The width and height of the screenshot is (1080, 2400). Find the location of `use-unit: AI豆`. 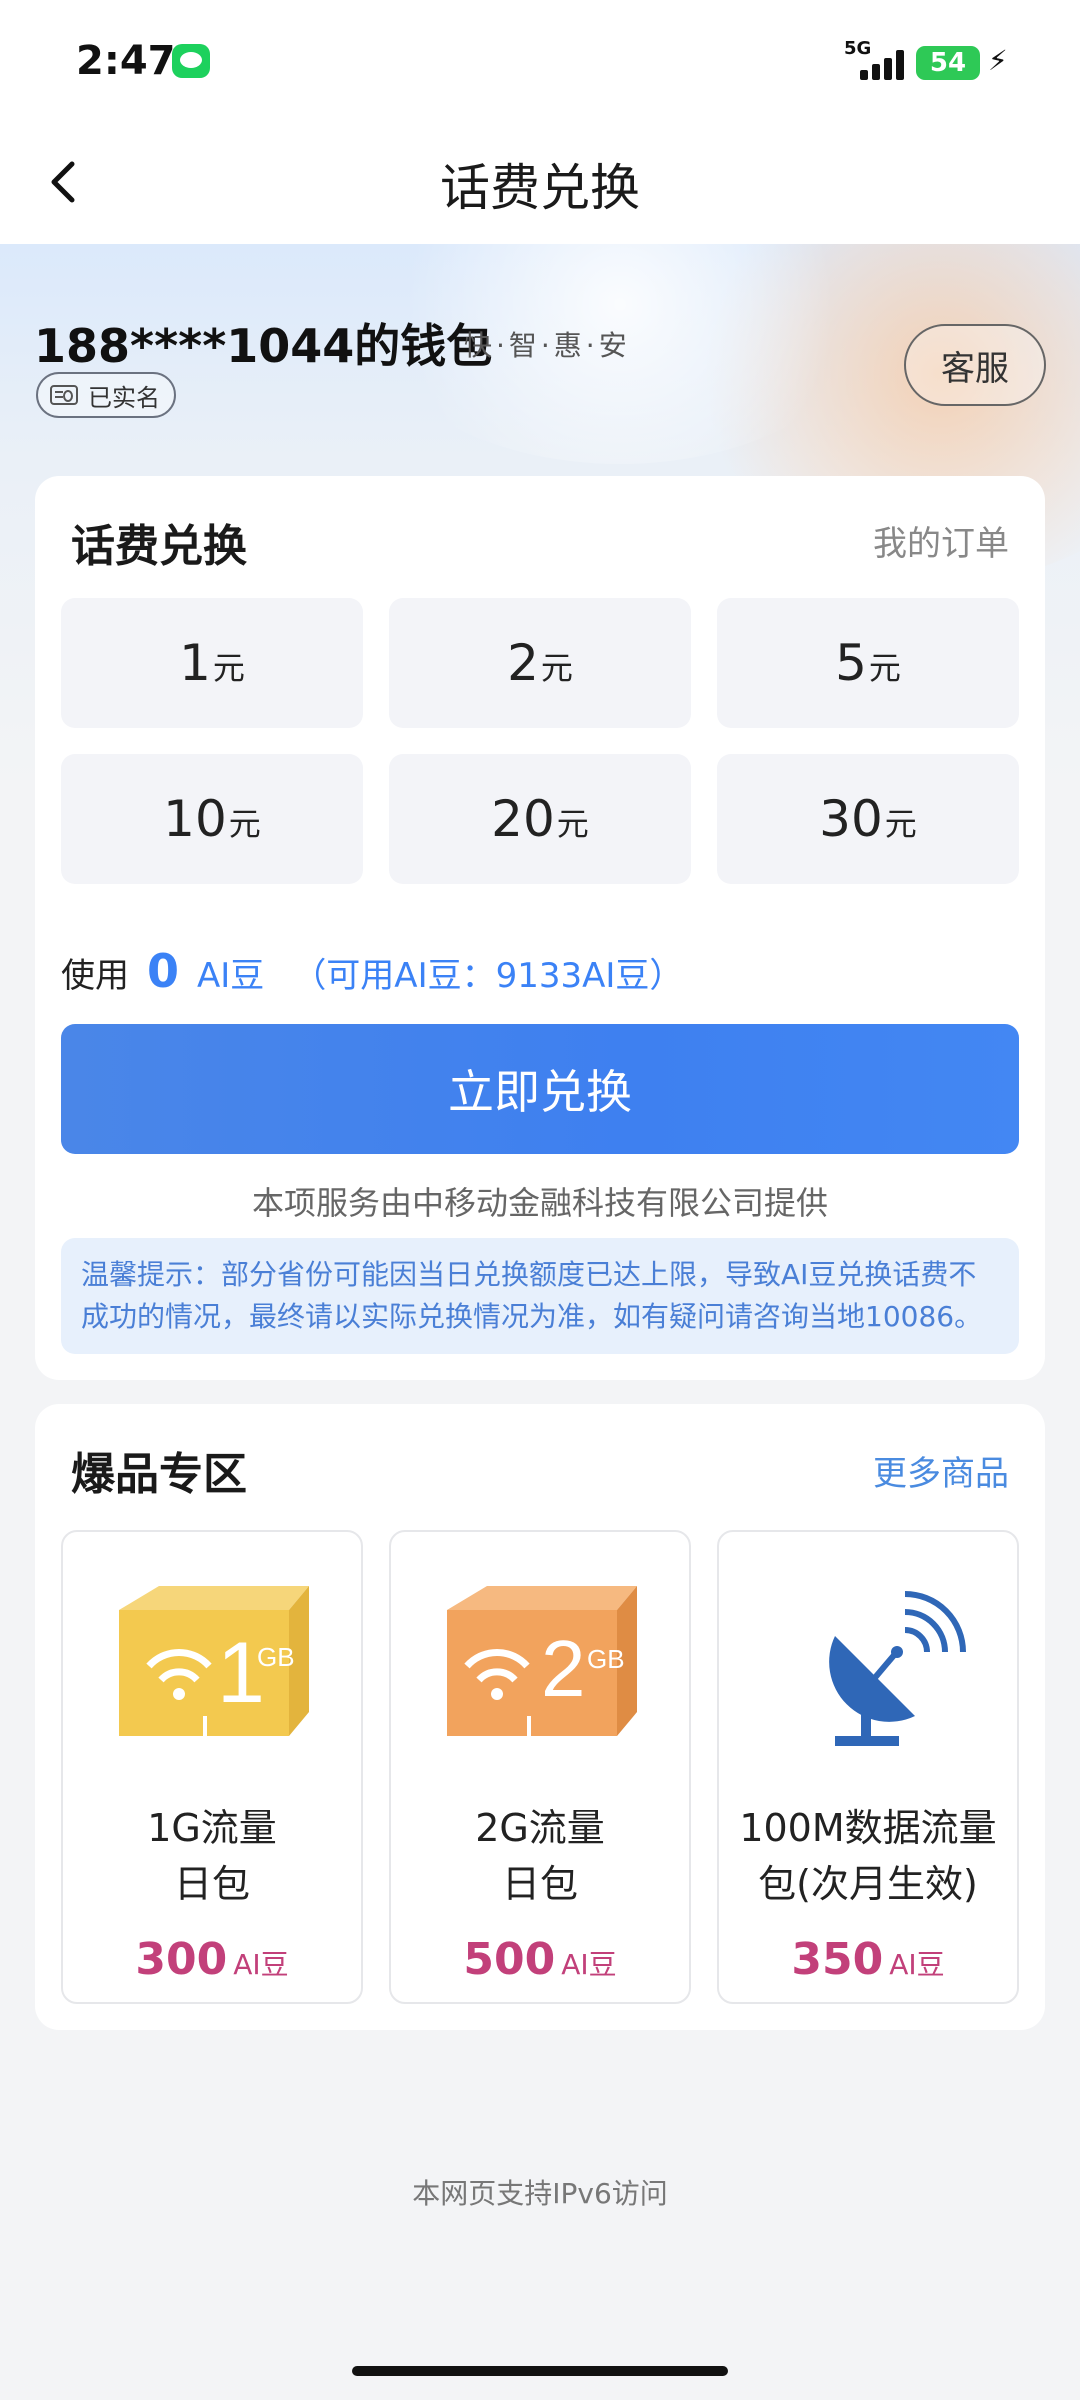

use-unit: AI豆 is located at coordinates (231, 976).